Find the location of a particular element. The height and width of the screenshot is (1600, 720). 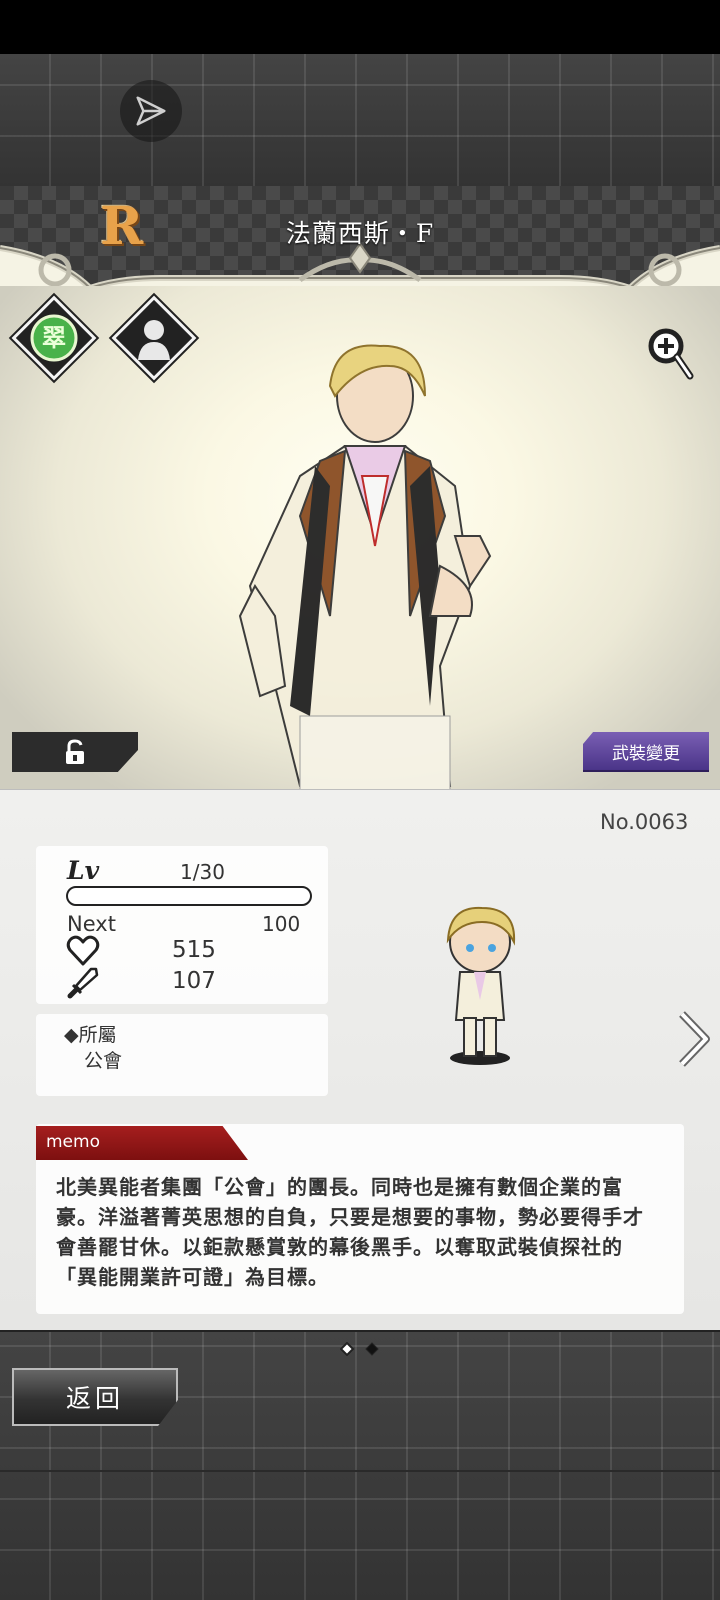

svg-text: 翠 is located at coordinates (54, 338).